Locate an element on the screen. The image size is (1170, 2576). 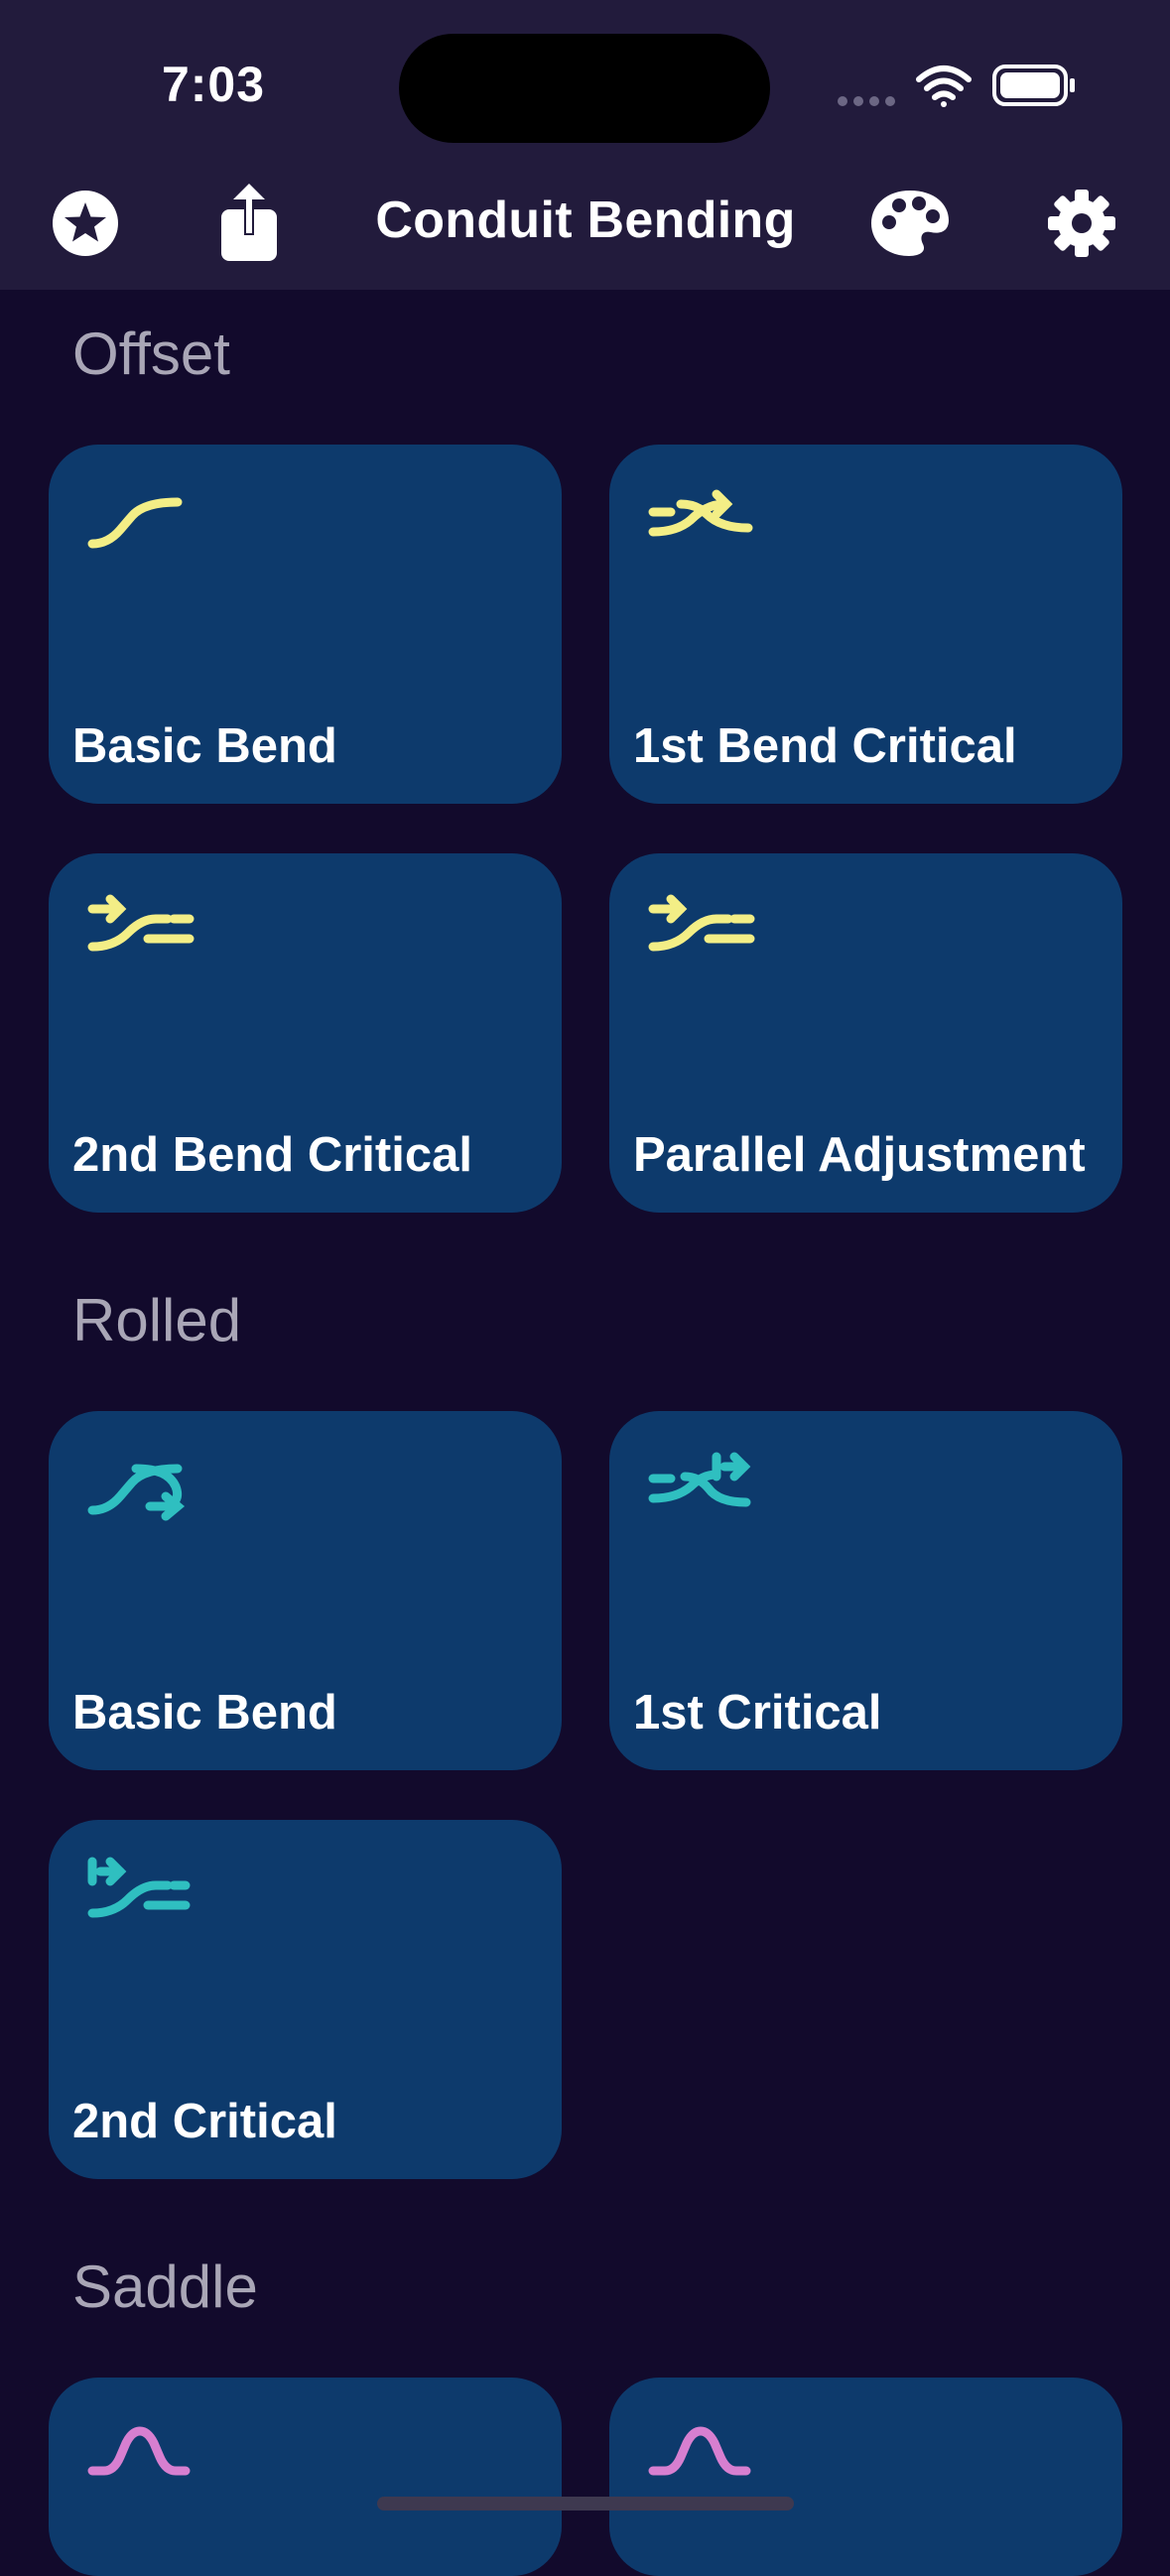
tile-label: 2nd Bend Critical is located at coordinates (272, 1155).